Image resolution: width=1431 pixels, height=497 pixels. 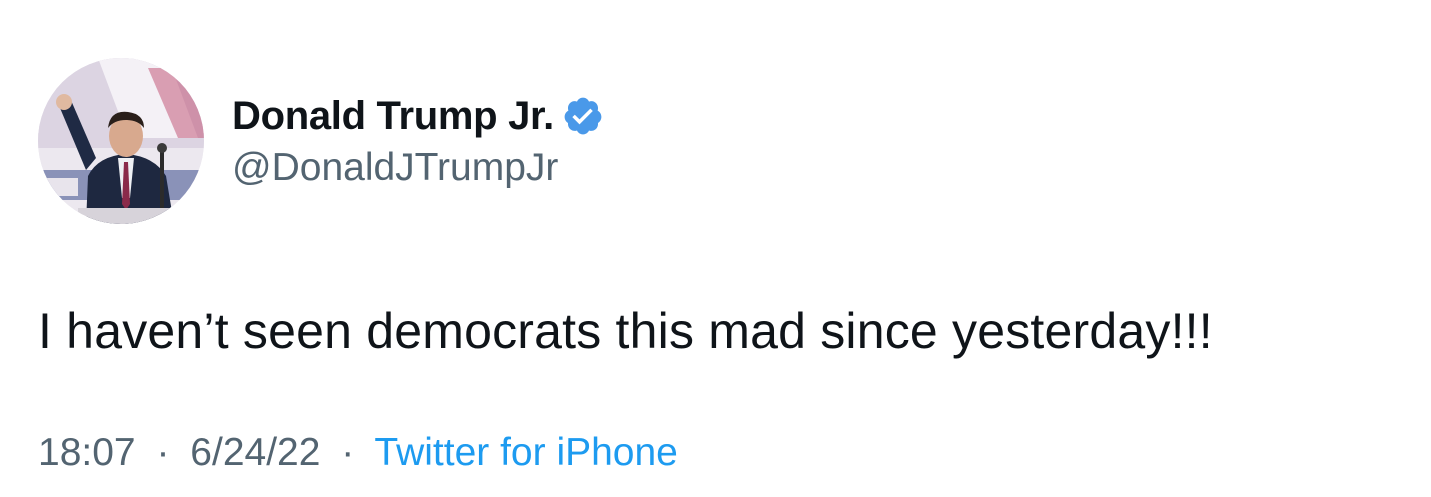 I want to click on tweet-source-link: Twitter for iPhone, so click(x=525, y=452).